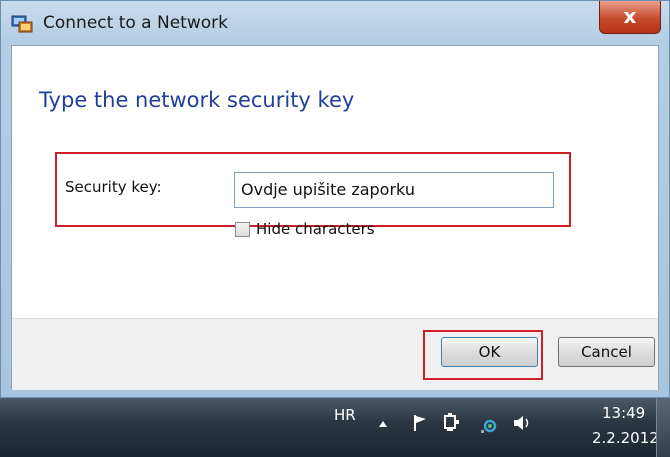  I want to click on taskbar: HR 13:49 2.2.2012., so click(335, 427).